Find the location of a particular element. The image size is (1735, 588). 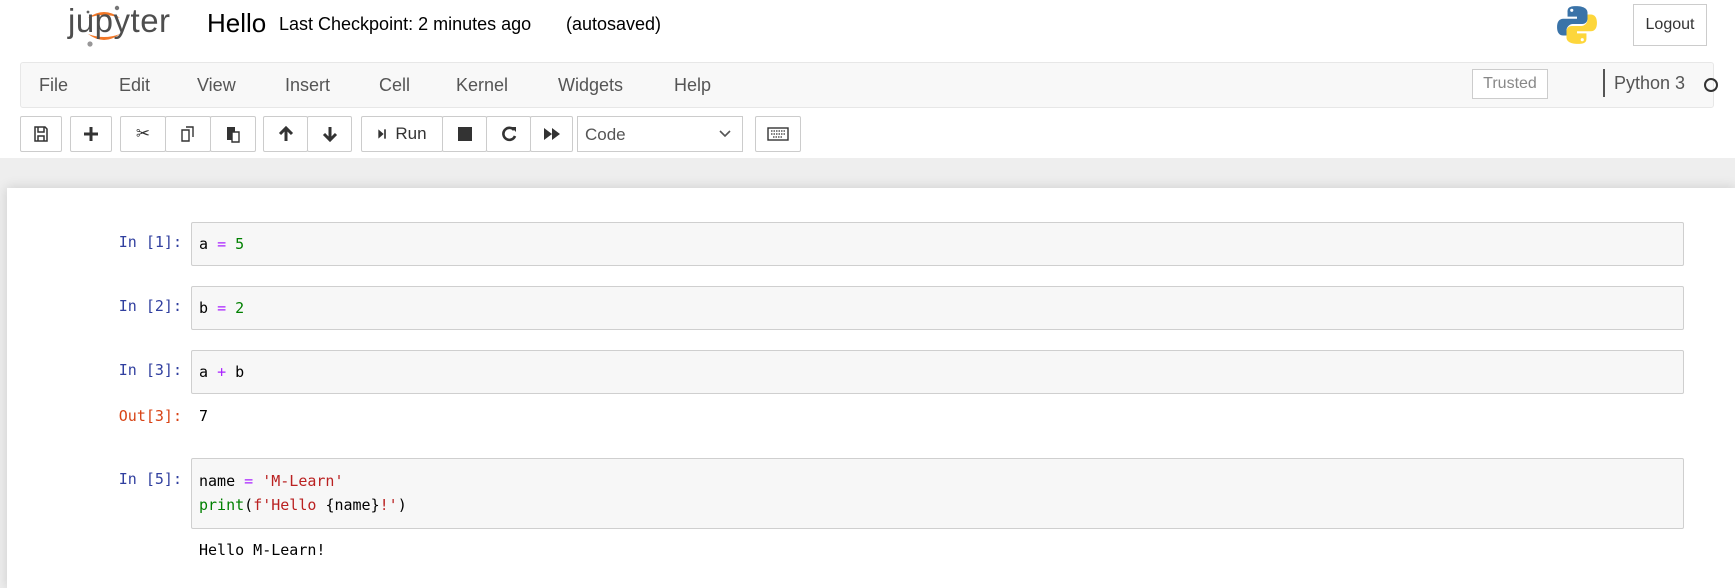

plus-icon is located at coordinates (91, 134).